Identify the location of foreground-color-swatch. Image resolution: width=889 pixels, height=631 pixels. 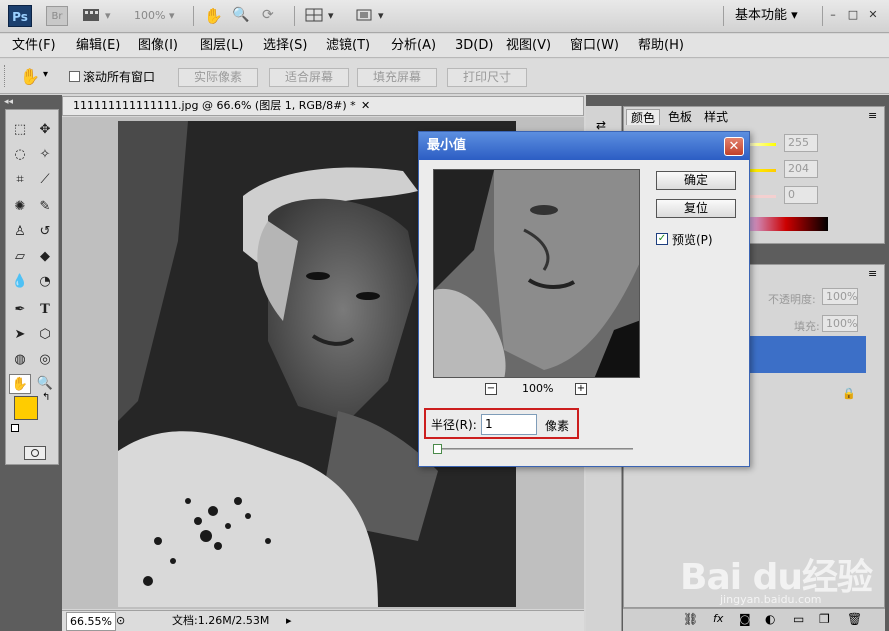
(26, 408).